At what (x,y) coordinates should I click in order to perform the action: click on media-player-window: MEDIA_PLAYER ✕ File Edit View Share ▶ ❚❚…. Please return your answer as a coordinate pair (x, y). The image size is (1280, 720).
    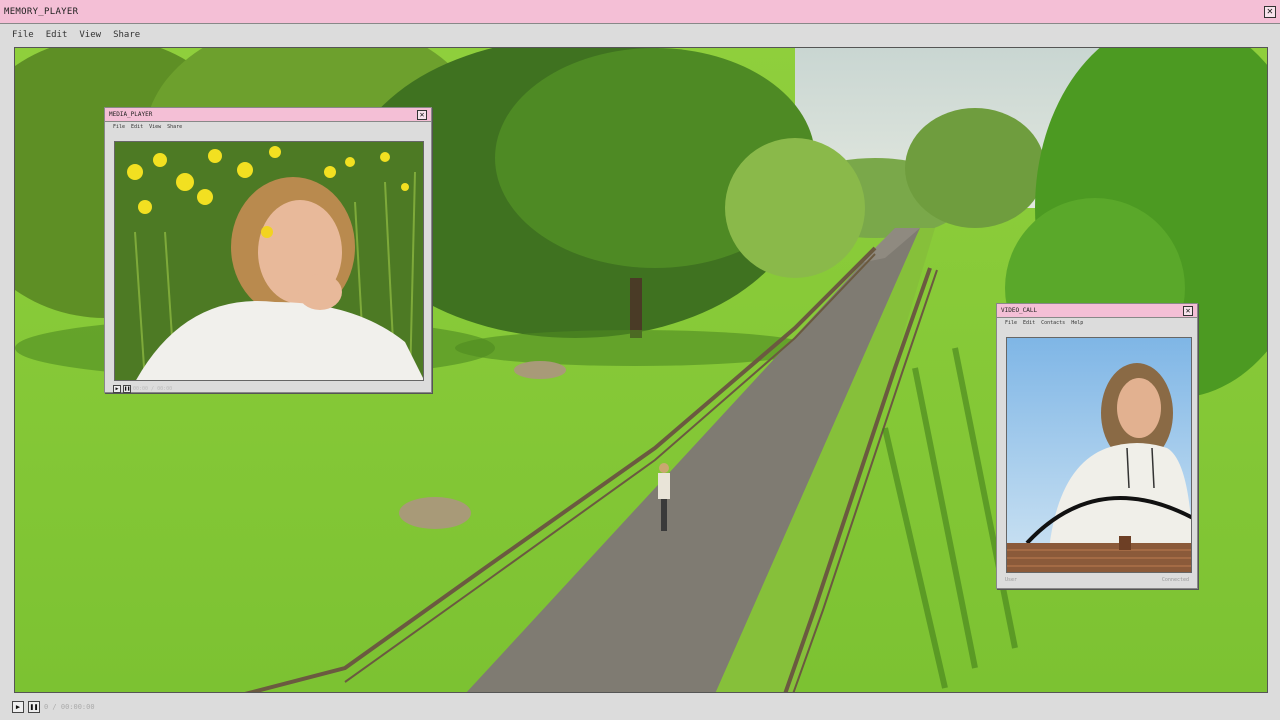
    Looking at the image, I should click on (268, 250).